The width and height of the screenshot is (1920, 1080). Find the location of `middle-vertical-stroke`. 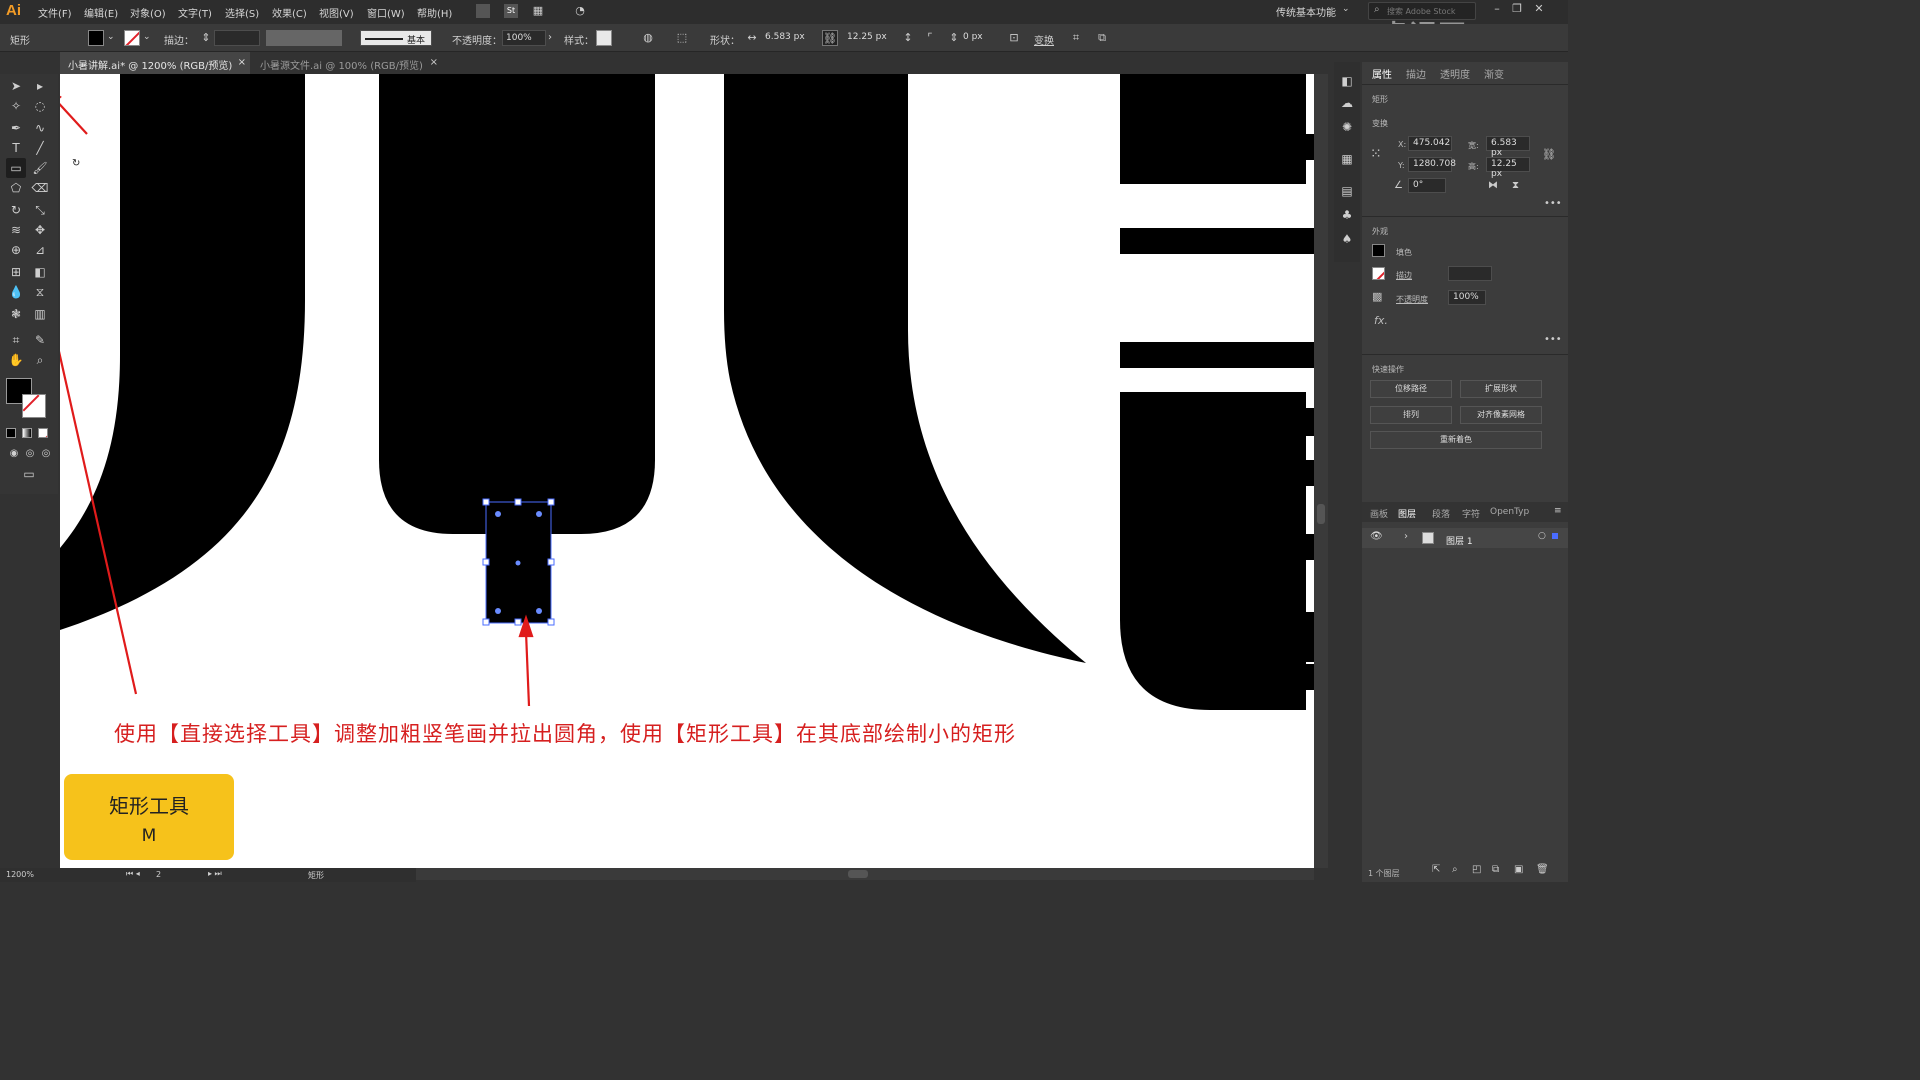

middle-vertical-stroke is located at coordinates (517, 304).